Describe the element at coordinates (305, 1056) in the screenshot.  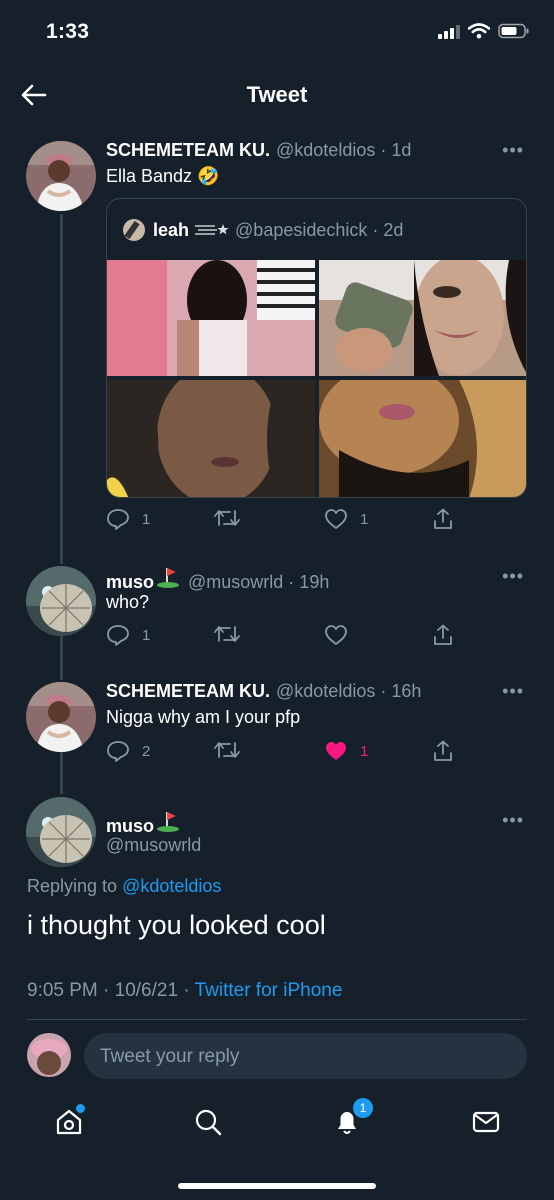
I see `reply-input: Tweet your reply` at that location.